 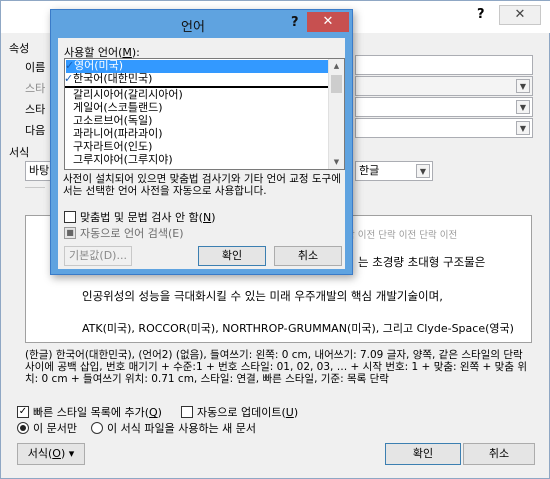 I want to click on preview-line-2: 인공위성의 성능을 극대화시킬 수 있는 미래 우주개발의 핵심 개발기술이며,, so click(x=262, y=296).